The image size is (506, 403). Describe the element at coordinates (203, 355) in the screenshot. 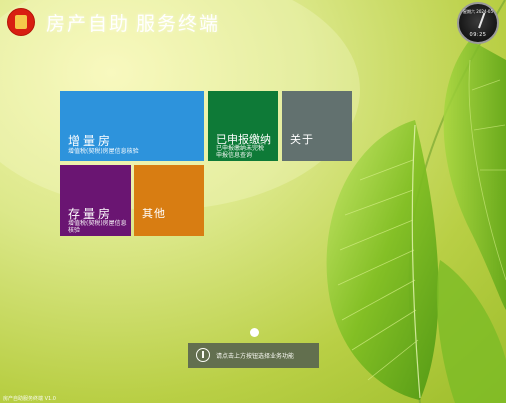

I see `info-icon` at that location.